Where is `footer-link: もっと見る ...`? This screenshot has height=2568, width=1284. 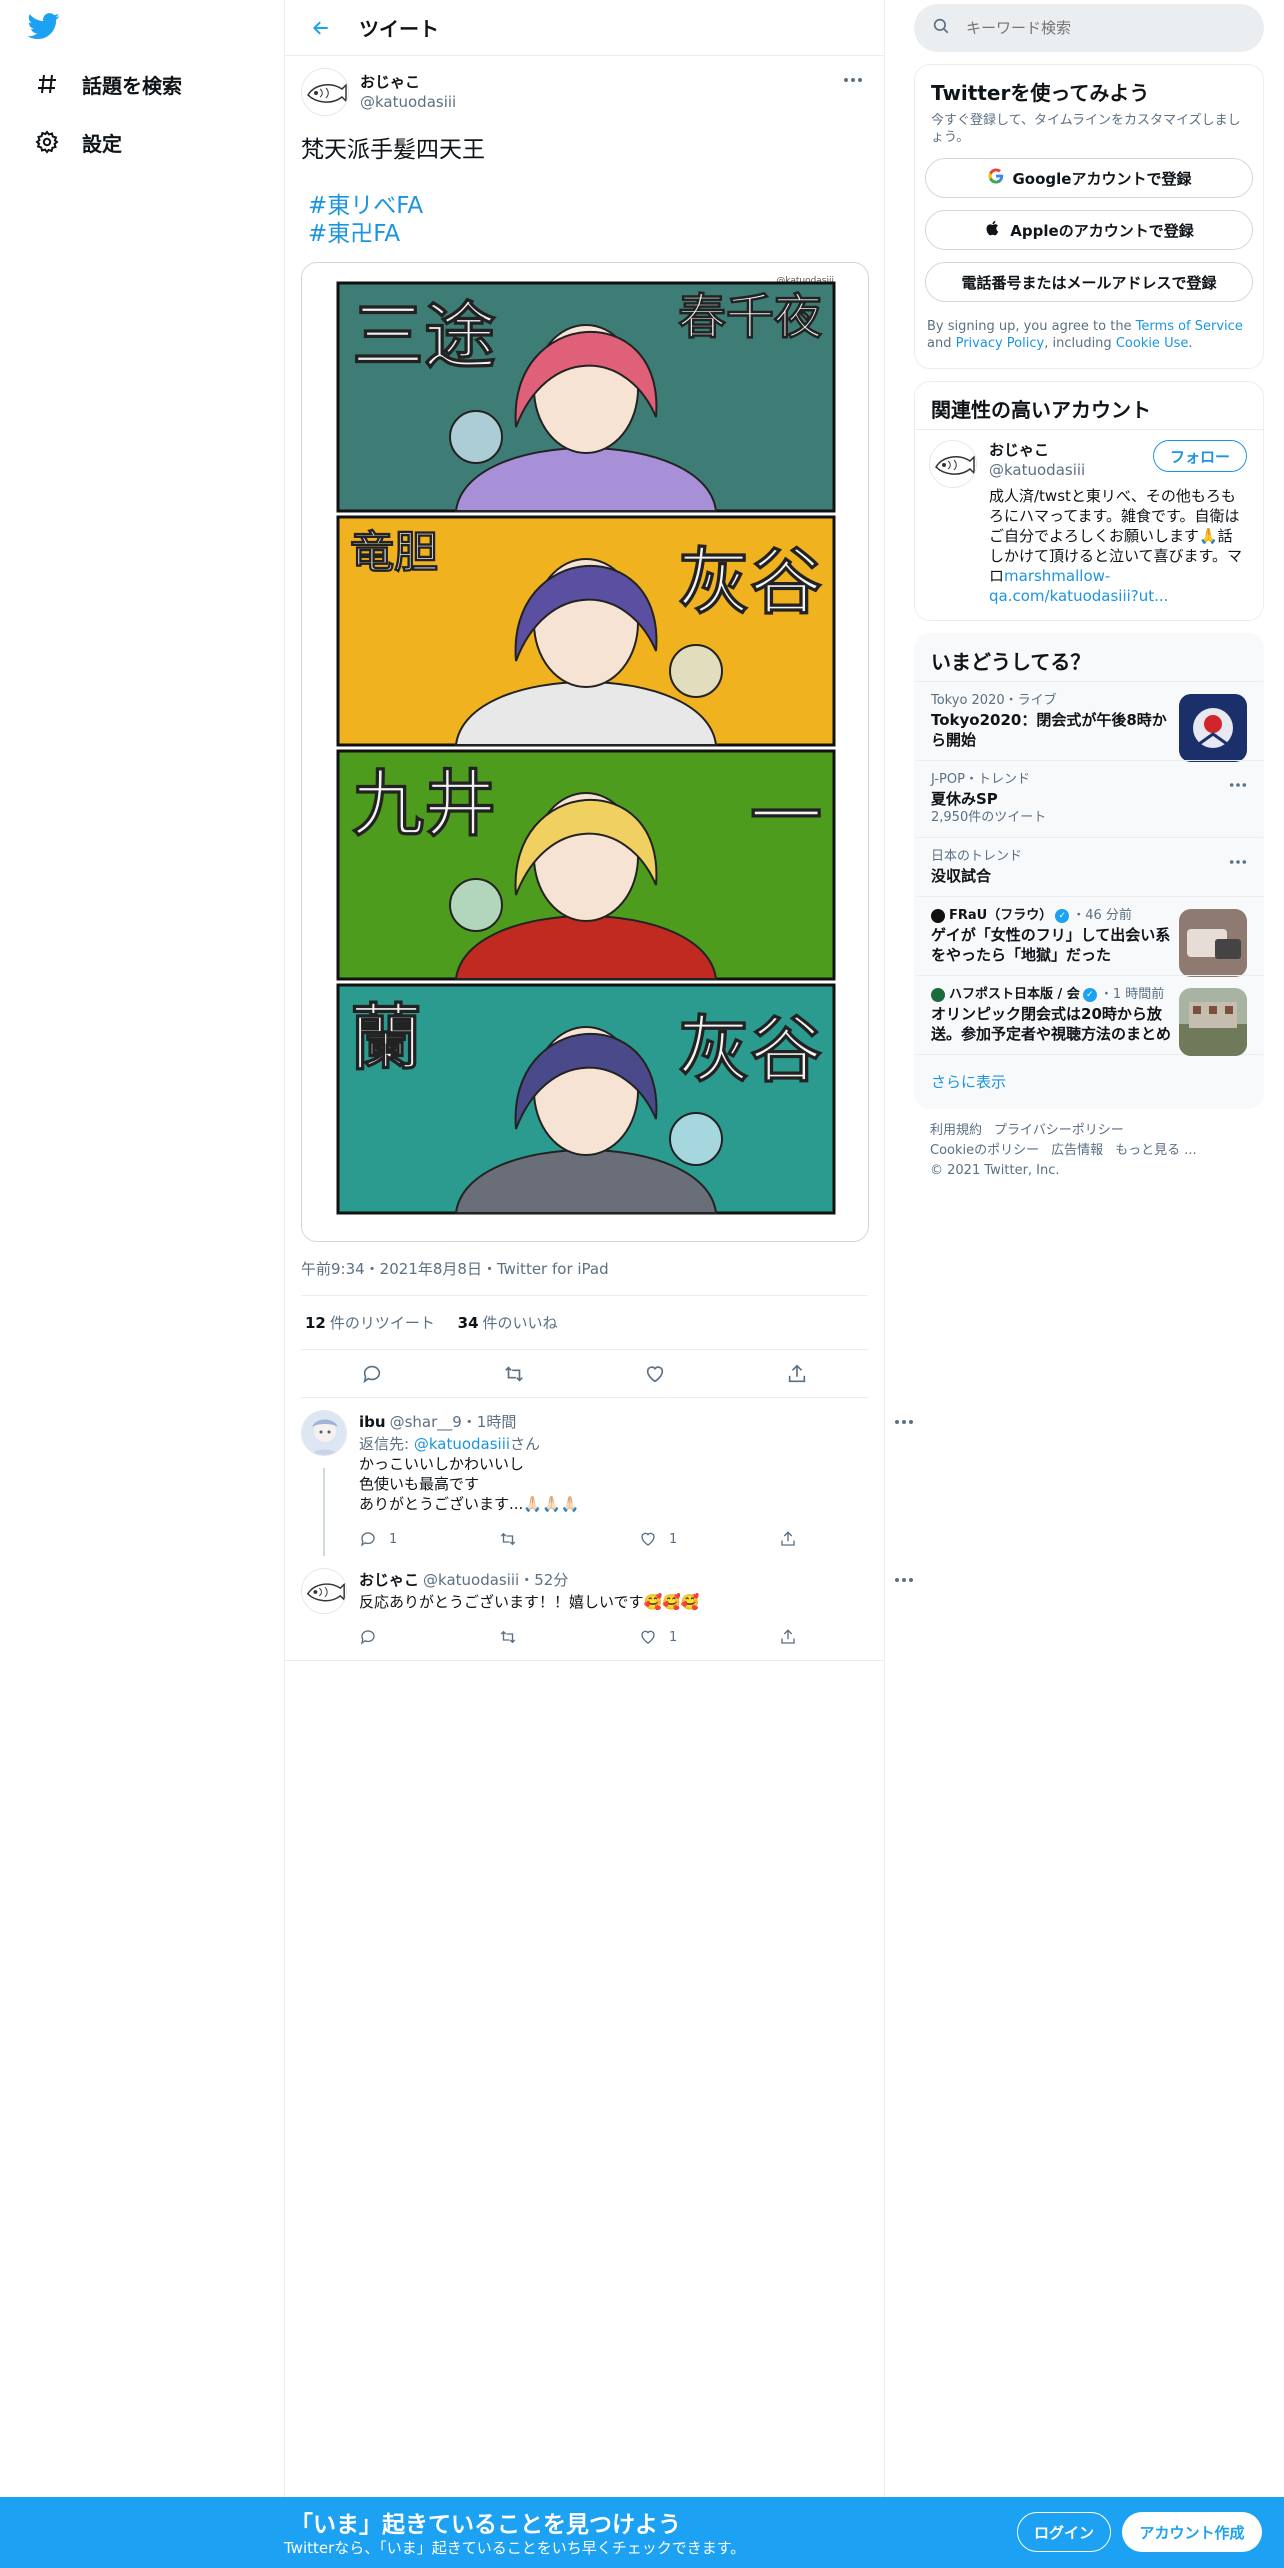
footer-link: もっと見る ... is located at coordinates (1156, 1150).